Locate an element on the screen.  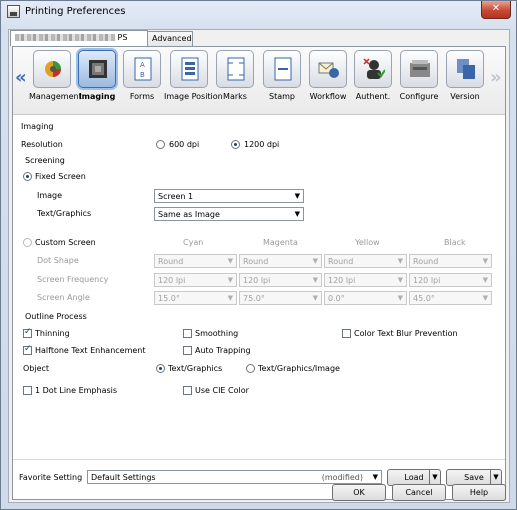
authentication-icon is located at coordinates (373, 69).